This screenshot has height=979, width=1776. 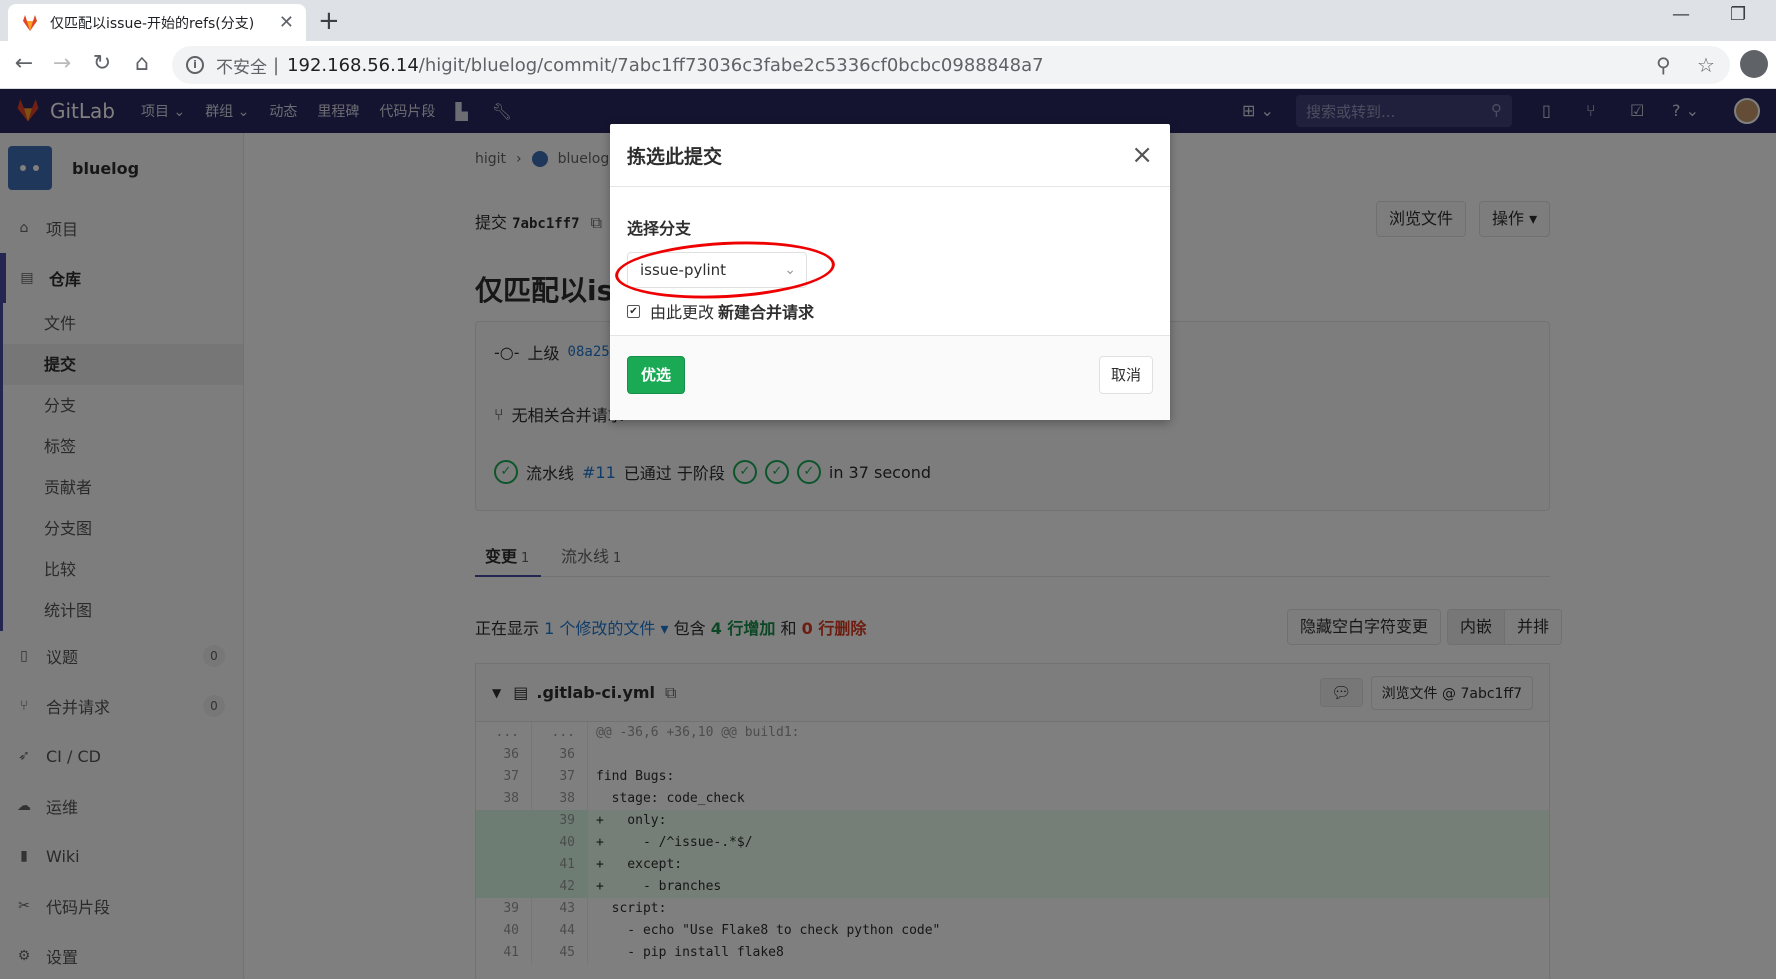 What do you see at coordinates (888, 20) in the screenshot?
I see `browser-tabstrip: 仅匹配以issue-开始的refs(分支) ✕ + — ❐` at bounding box center [888, 20].